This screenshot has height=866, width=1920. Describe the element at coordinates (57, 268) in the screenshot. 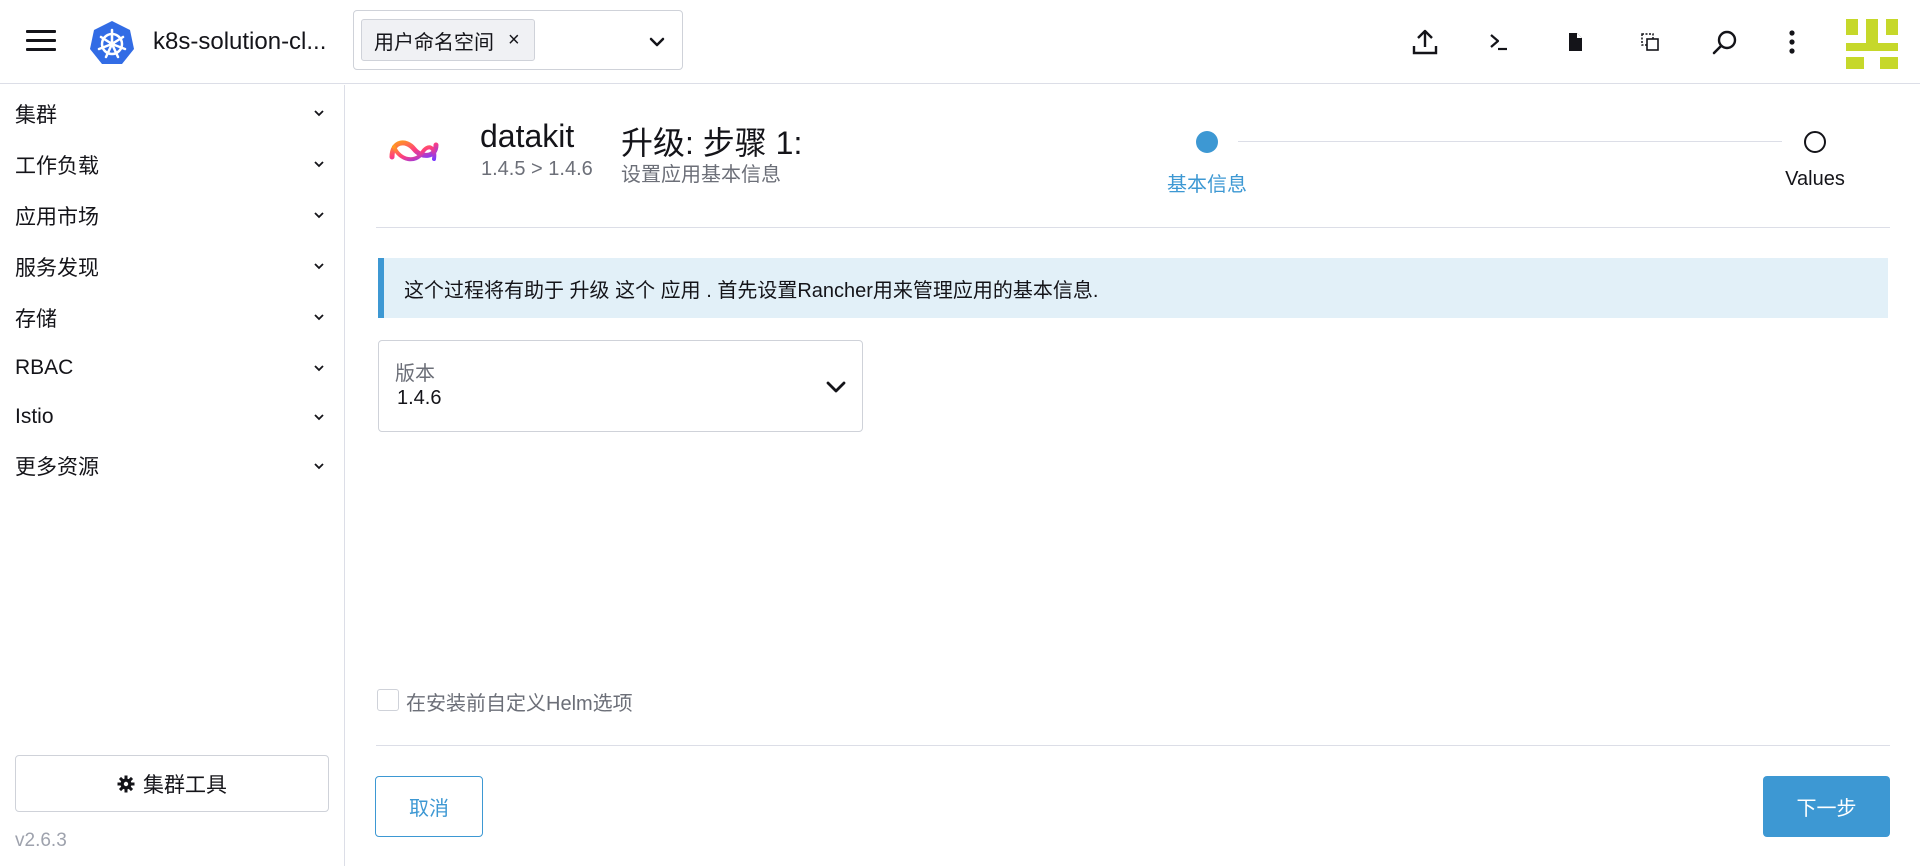

I see `sidebar-item-label: 服务发现` at that location.